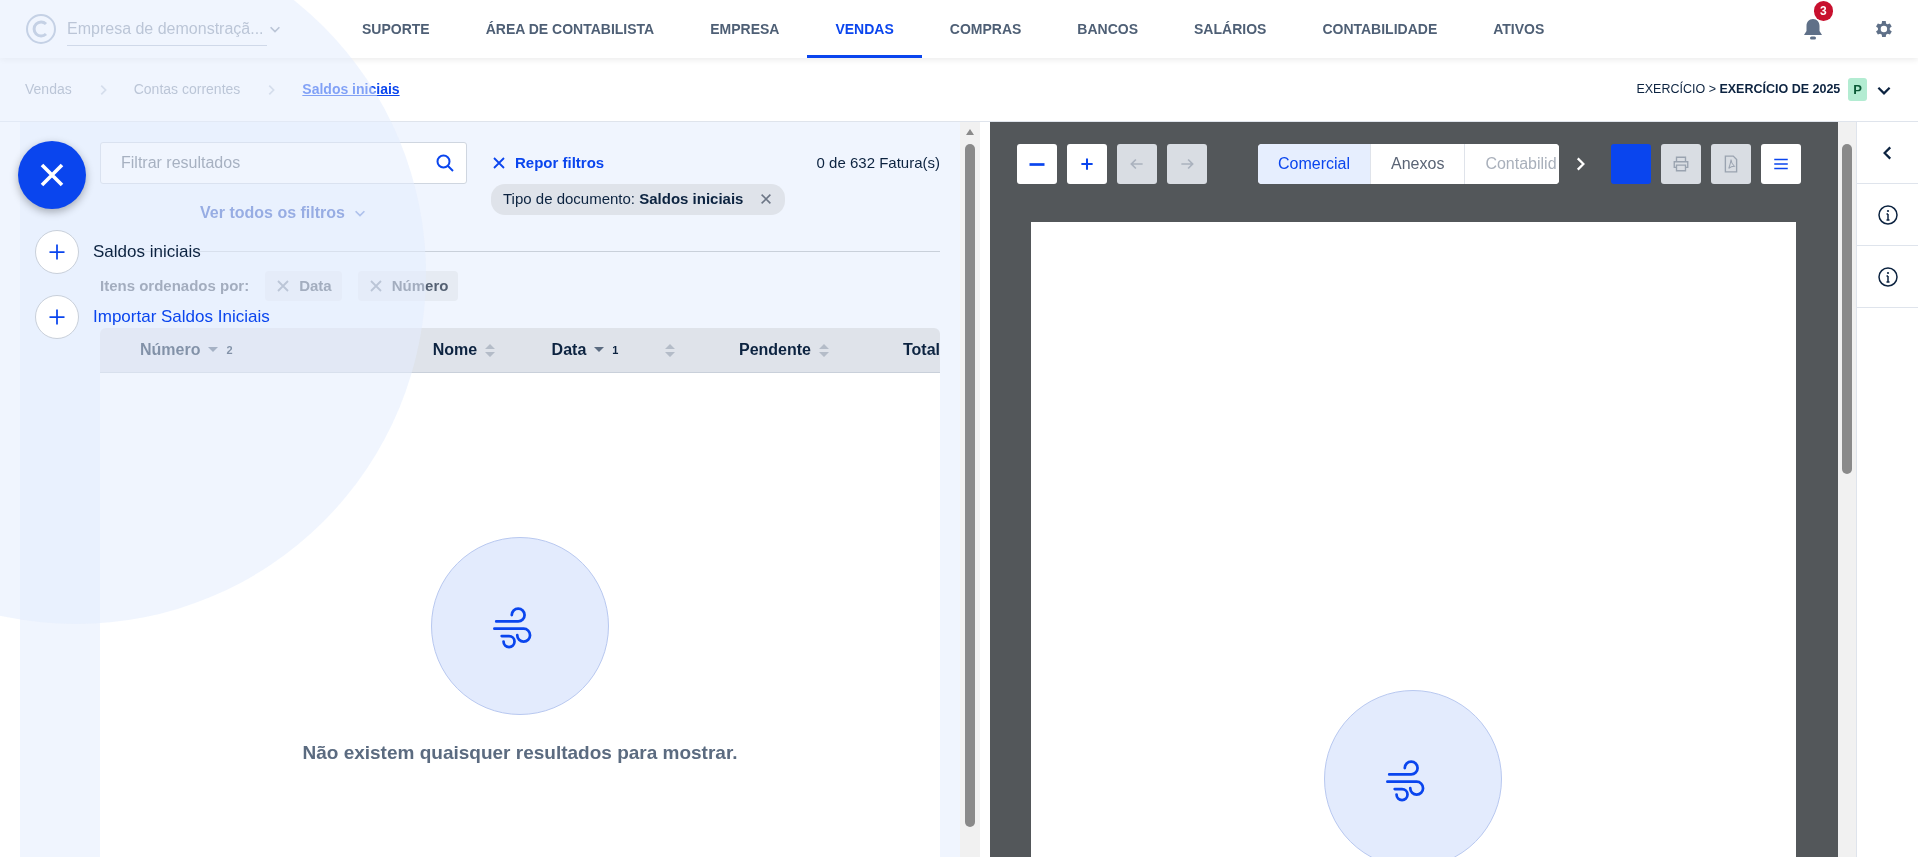 The height and width of the screenshot is (857, 1918). What do you see at coordinates (985, 29) in the screenshot?
I see `nav-tab: COMPRAS` at bounding box center [985, 29].